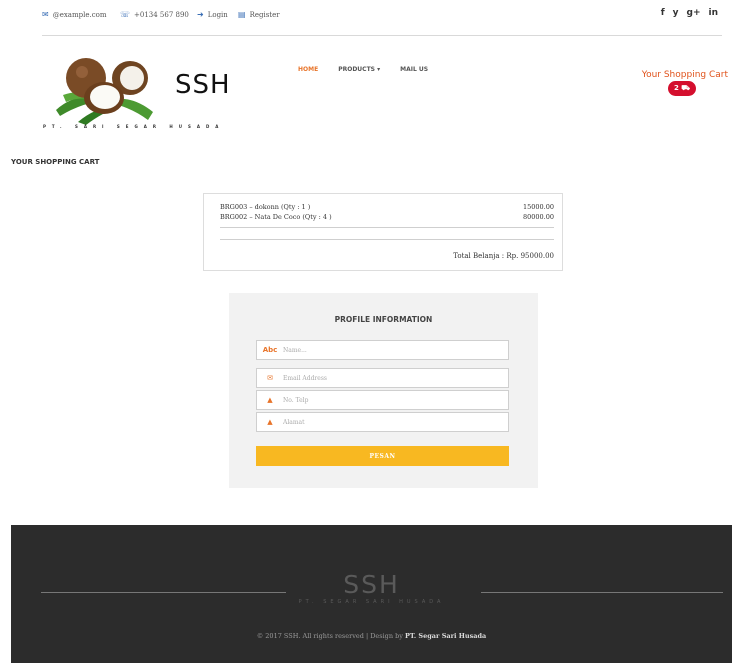 The height and width of the screenshot is (663, 732). I want to click on footer-brand-subtitle: PT. SEGAR SARI HUSADA, so click(371, 602).